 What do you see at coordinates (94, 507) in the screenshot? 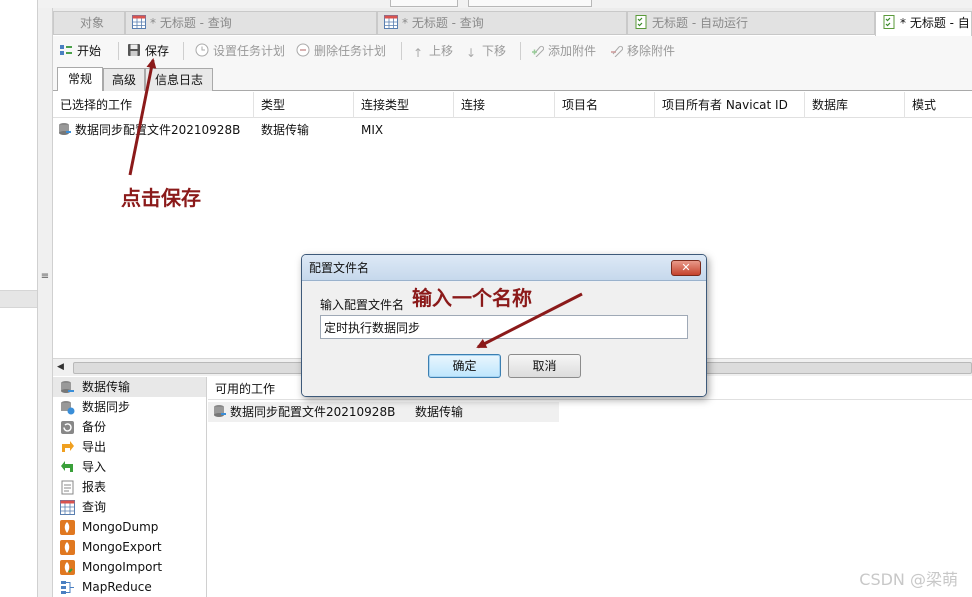
I see `list-item-label: 查询` at bounding box center [94, 507].